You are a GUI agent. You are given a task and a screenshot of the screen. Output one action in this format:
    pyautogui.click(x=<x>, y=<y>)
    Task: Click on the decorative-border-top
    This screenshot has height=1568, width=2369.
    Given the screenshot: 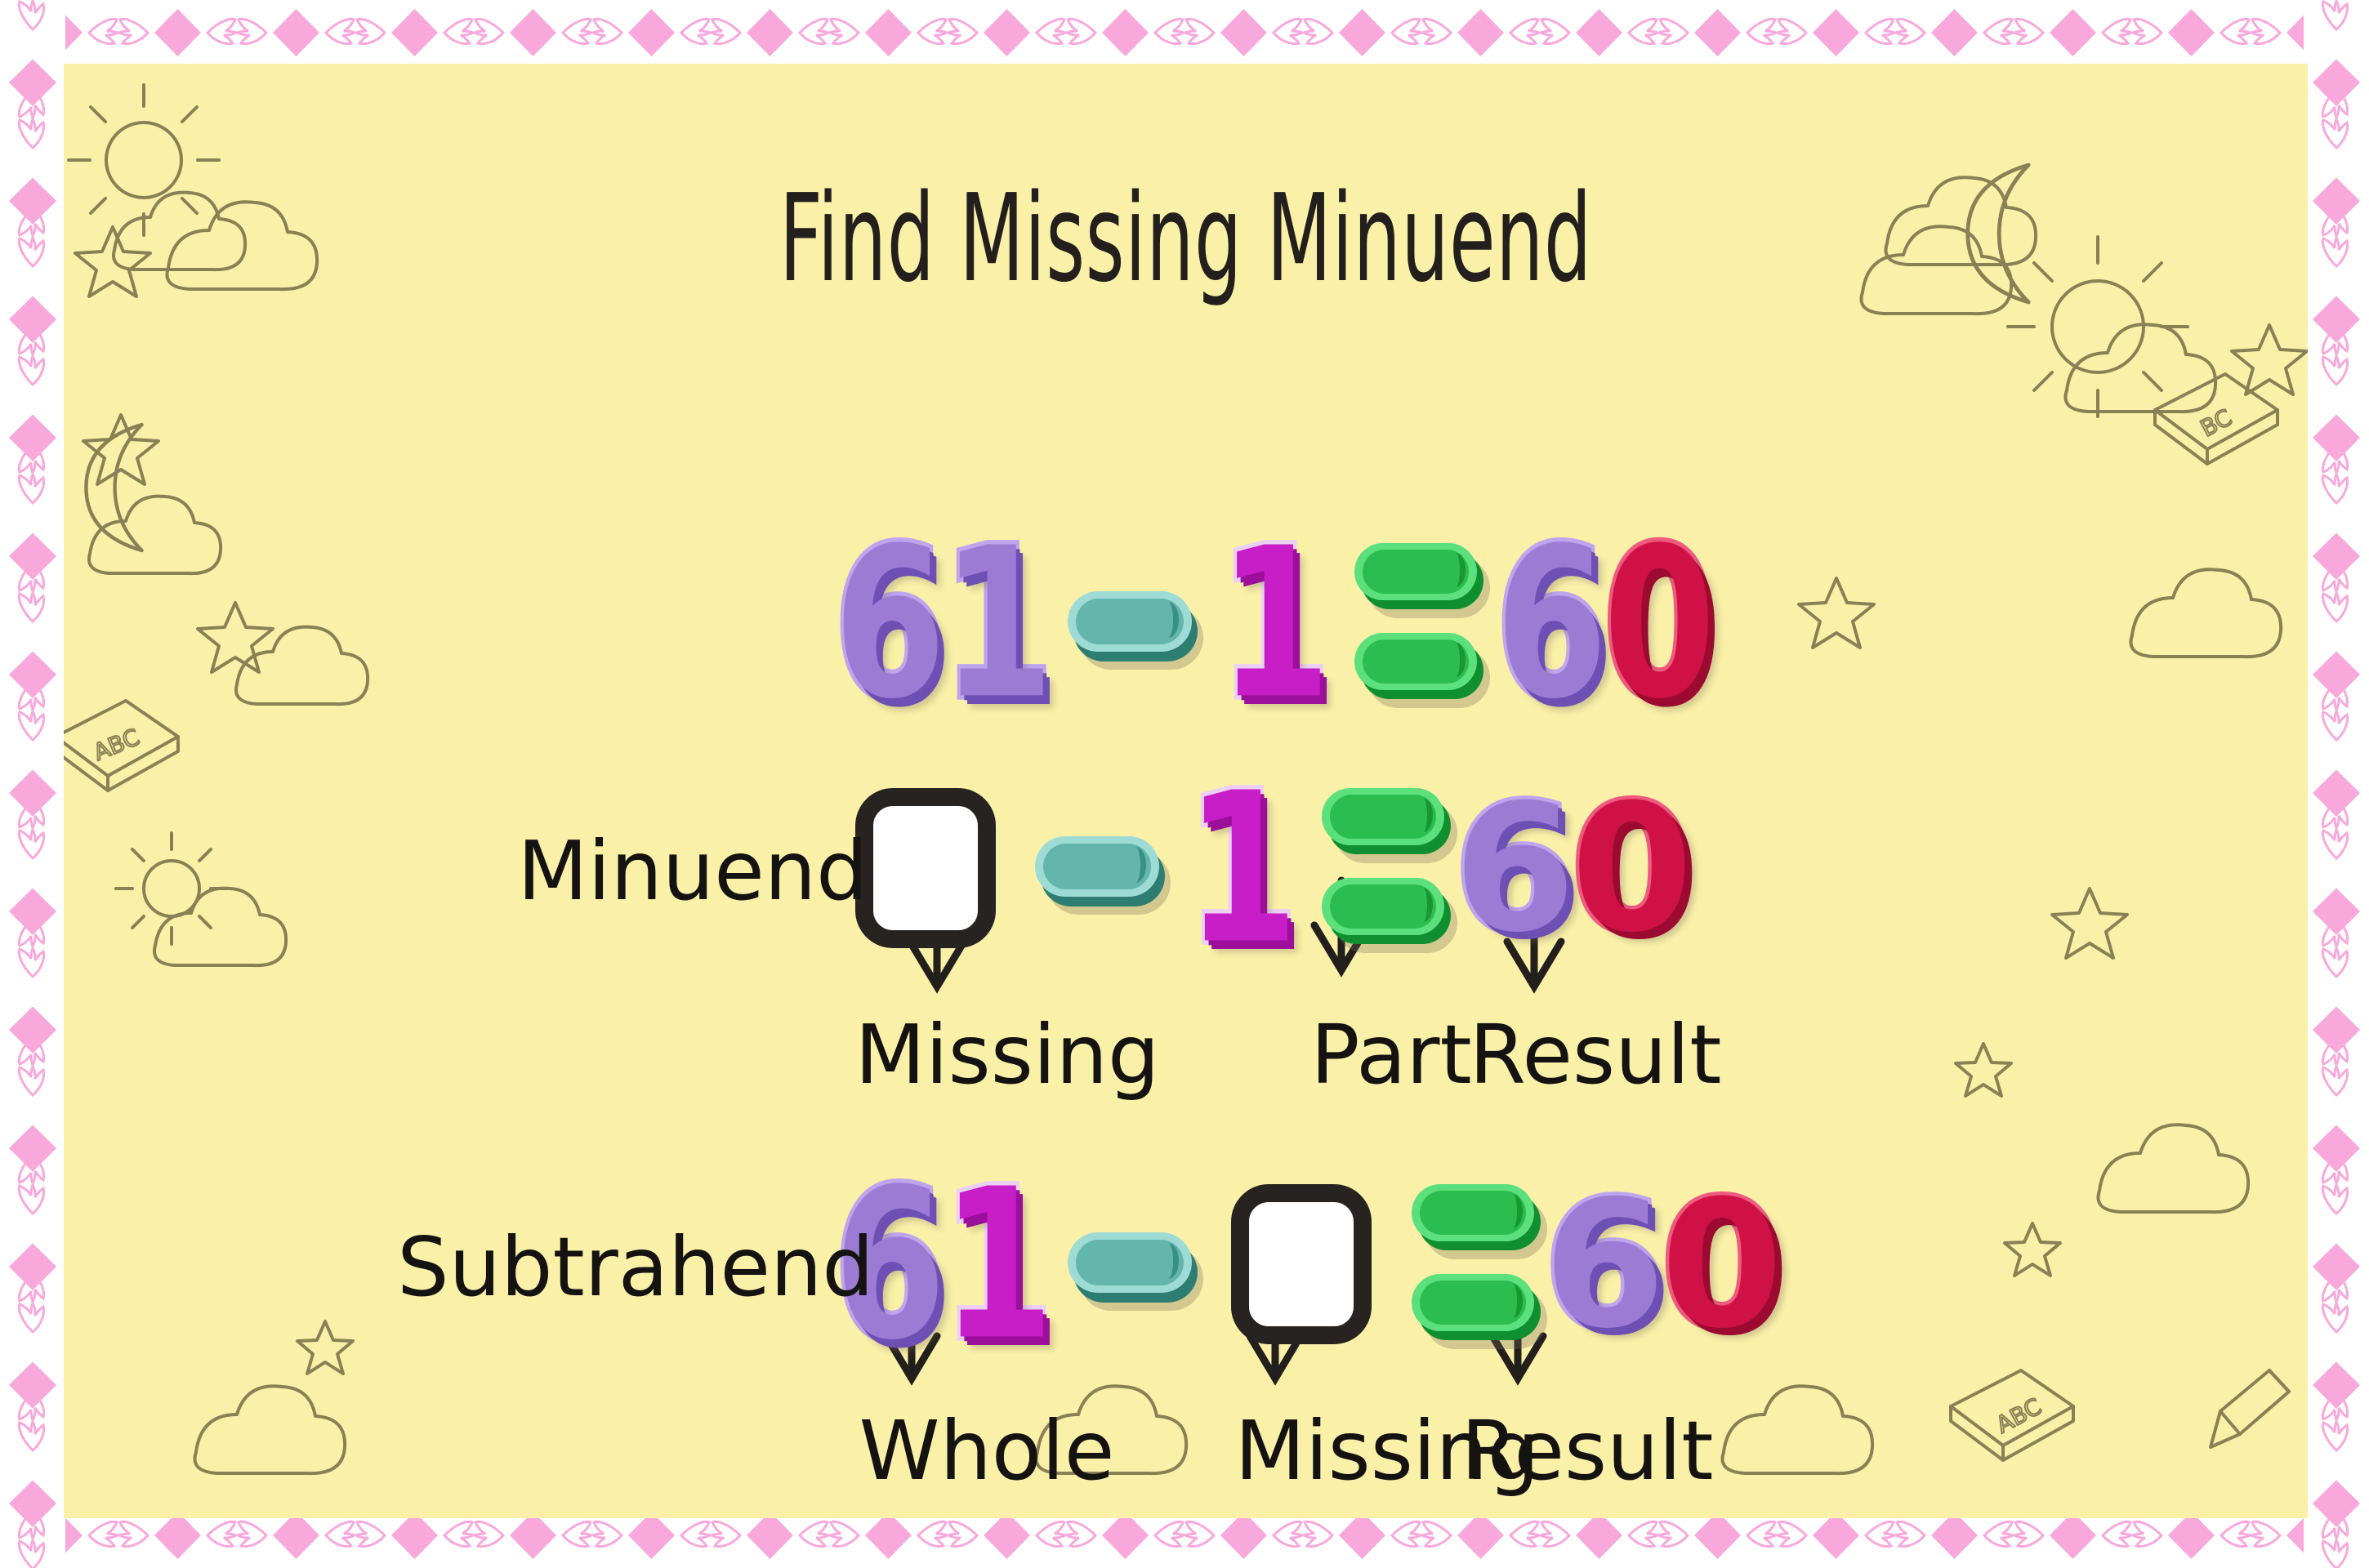 What is the action you would take?
    pyautogui.click(x=1184, y=32)
    